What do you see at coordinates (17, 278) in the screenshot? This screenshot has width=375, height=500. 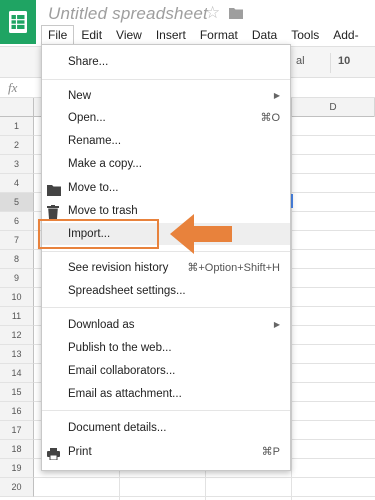 I see `row-header: 9` at bounding box center [17, 278].